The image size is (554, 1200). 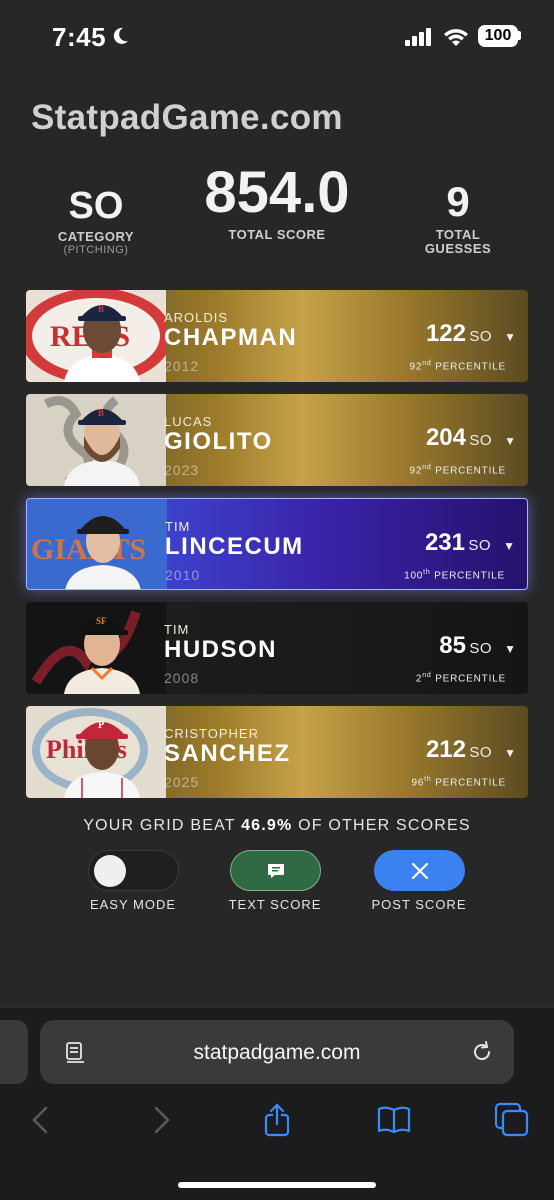 I want to click on player-last-name: SANCHEZ, so click(x=227, y=753).